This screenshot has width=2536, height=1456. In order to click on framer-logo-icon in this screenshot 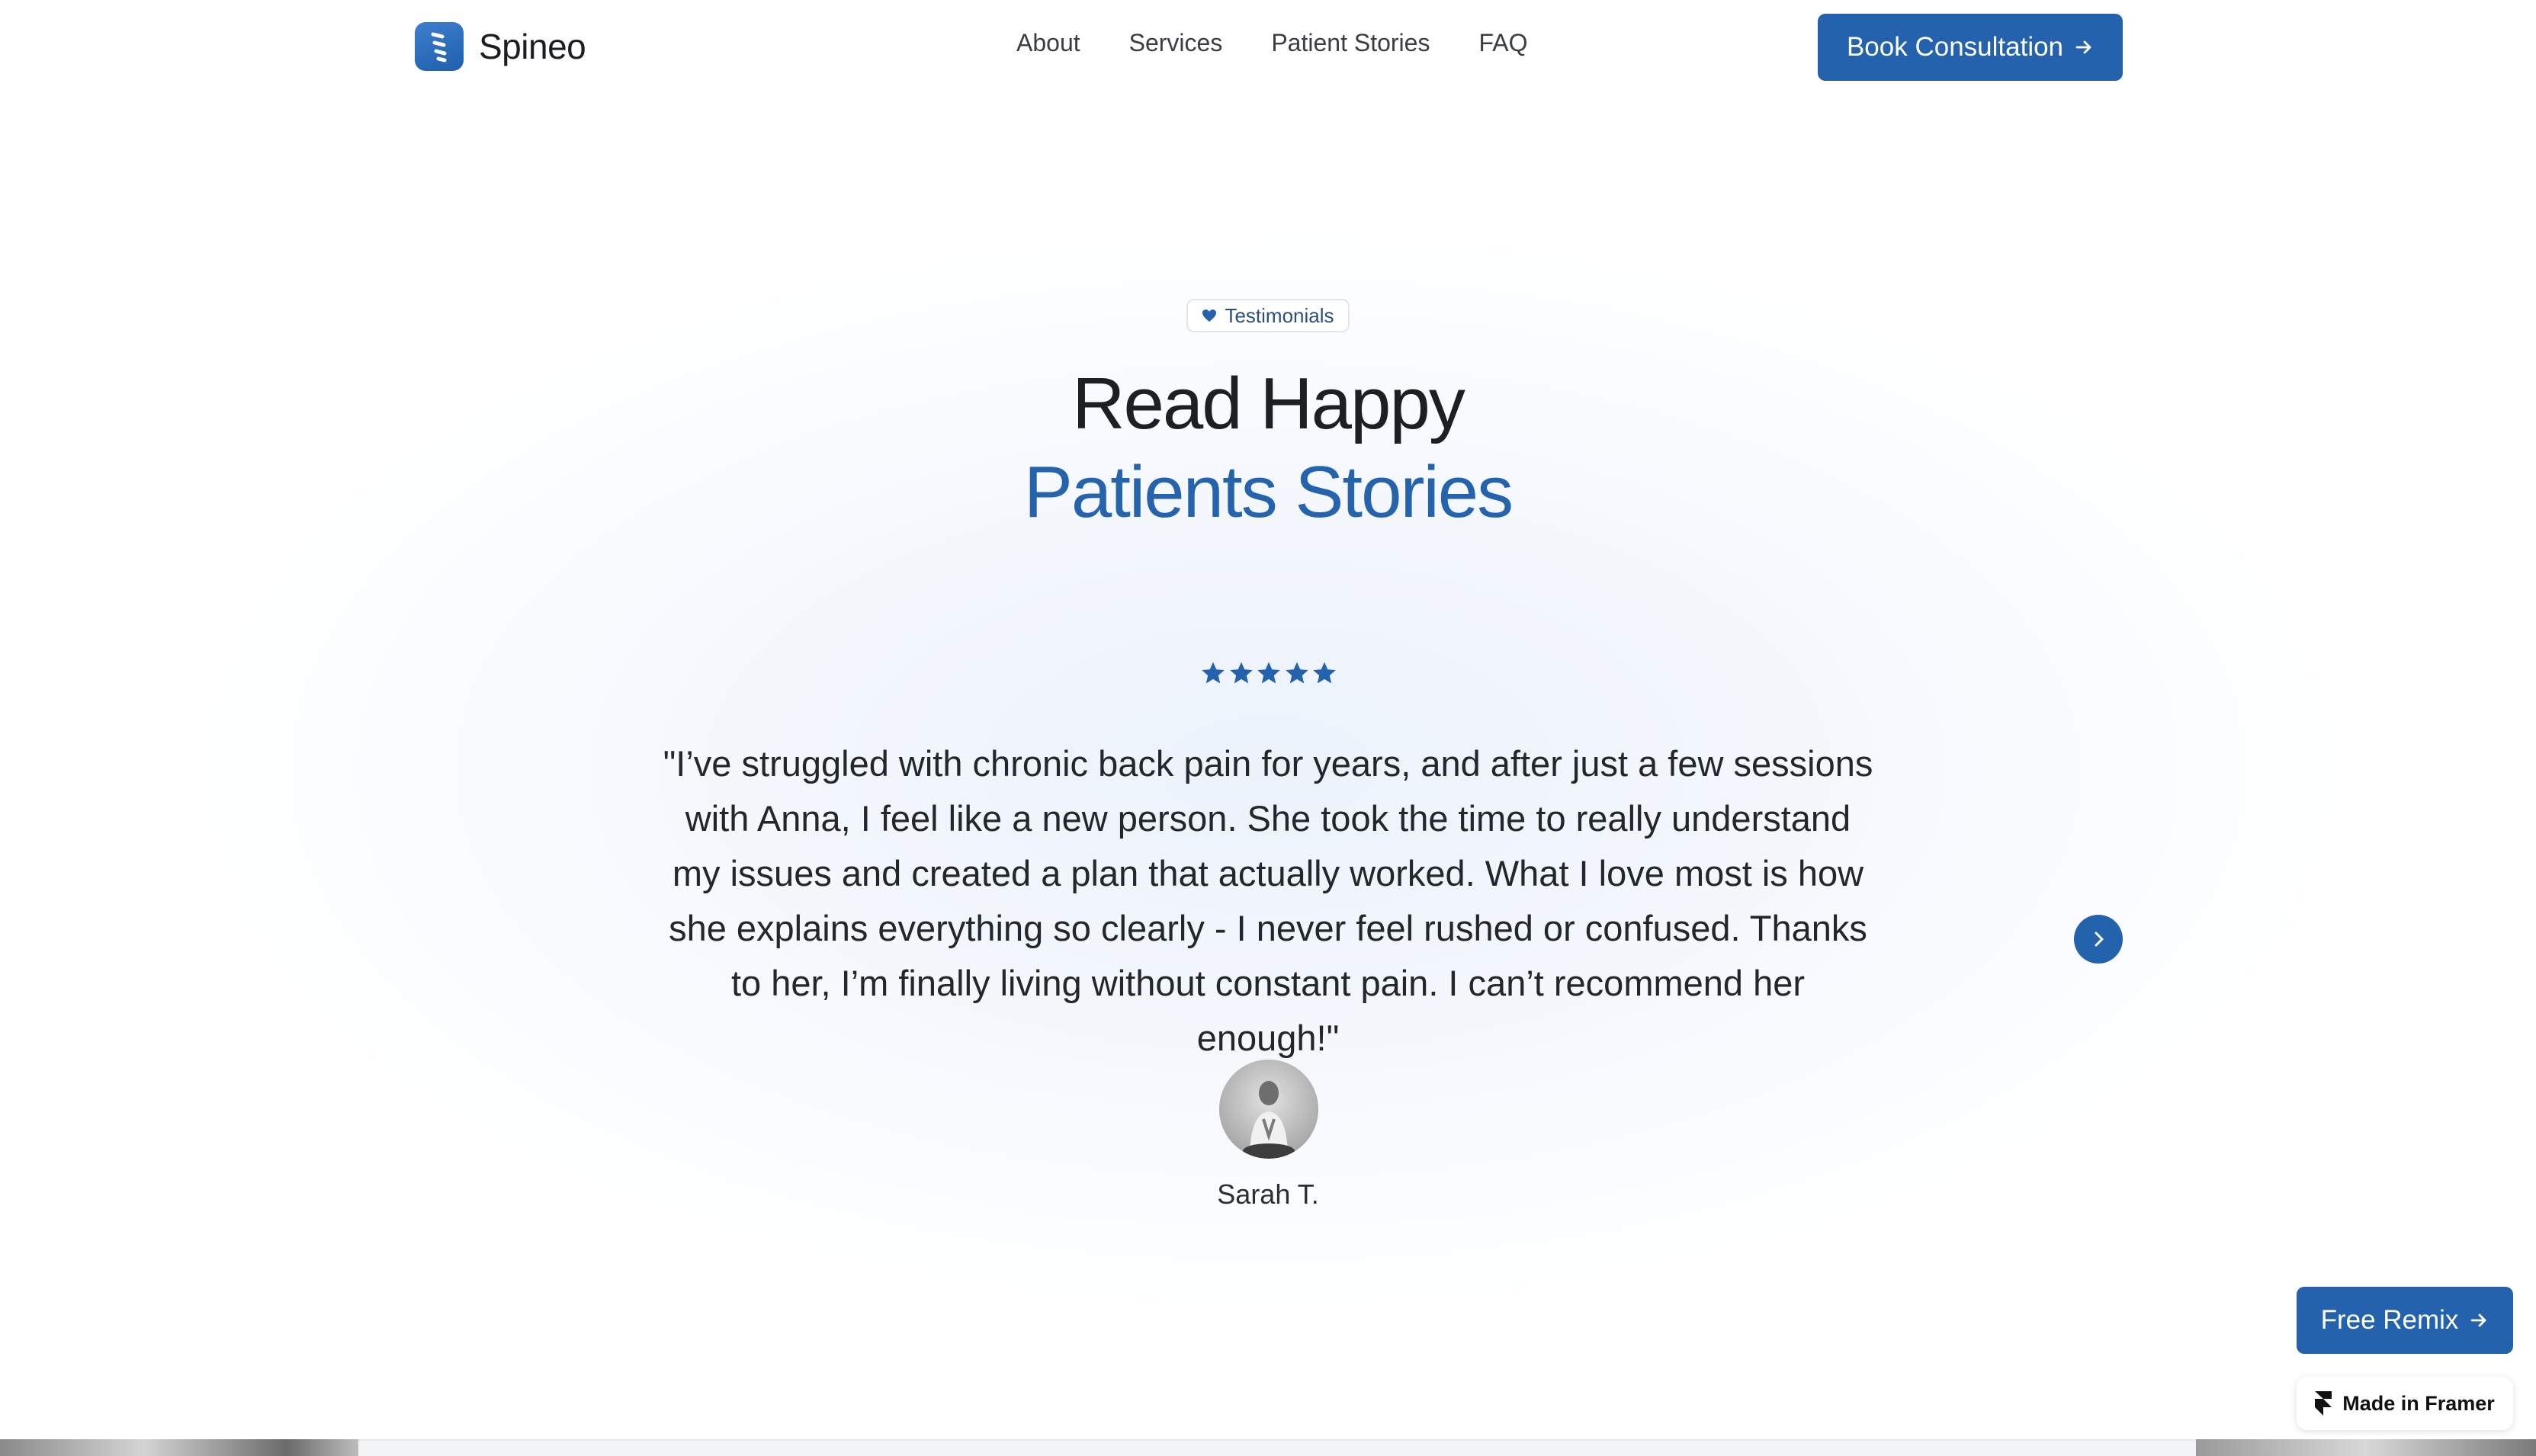, I will do `click(2324, 1403)`.